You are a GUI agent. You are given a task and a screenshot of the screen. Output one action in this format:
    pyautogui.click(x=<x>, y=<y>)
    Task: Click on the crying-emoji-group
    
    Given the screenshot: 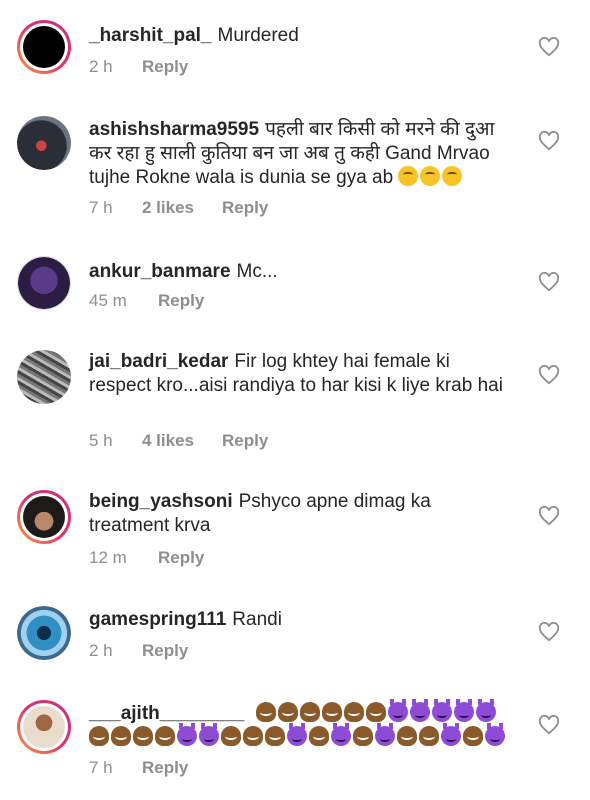 What is the action you would take?
    pyautogui.click(x=431, y=177)
    